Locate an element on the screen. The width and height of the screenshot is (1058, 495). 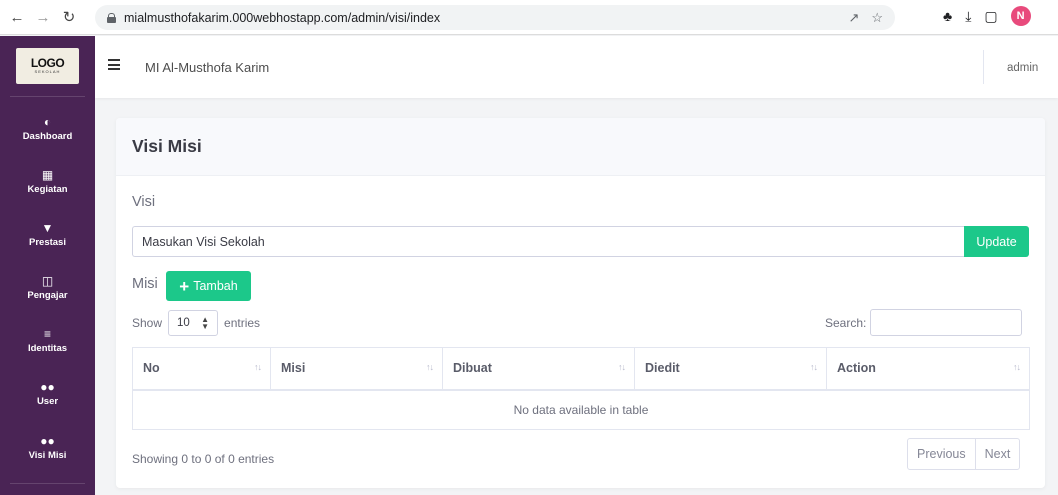
lock-icon is located at coordinates (111, 17).